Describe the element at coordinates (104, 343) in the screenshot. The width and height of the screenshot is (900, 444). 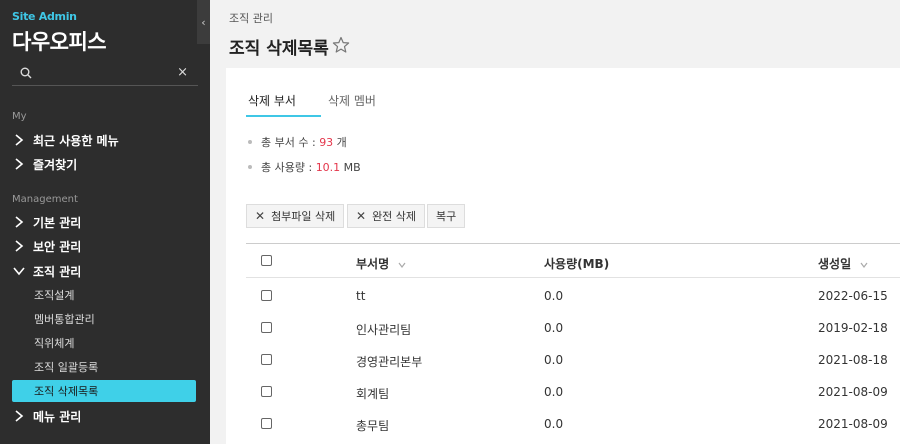
I see `sidebar-subitem-position-system: 직위체계` at that location.